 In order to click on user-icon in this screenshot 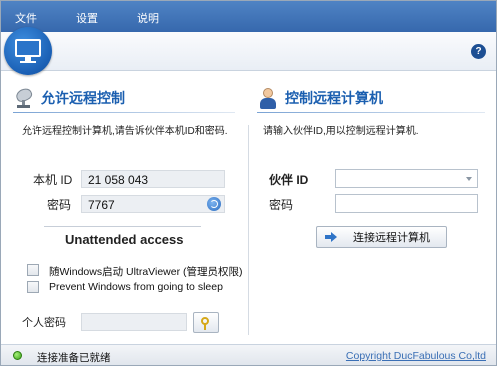, I will do `click(268, 98)`.